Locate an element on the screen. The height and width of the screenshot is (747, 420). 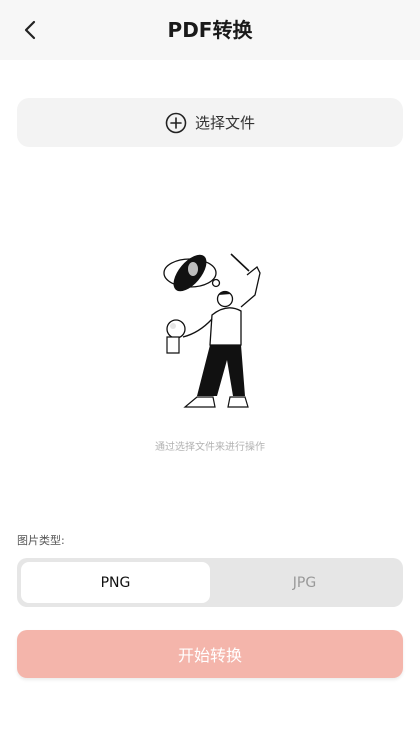
header-bar: PDF转换 is located at coordinates (210, 30).